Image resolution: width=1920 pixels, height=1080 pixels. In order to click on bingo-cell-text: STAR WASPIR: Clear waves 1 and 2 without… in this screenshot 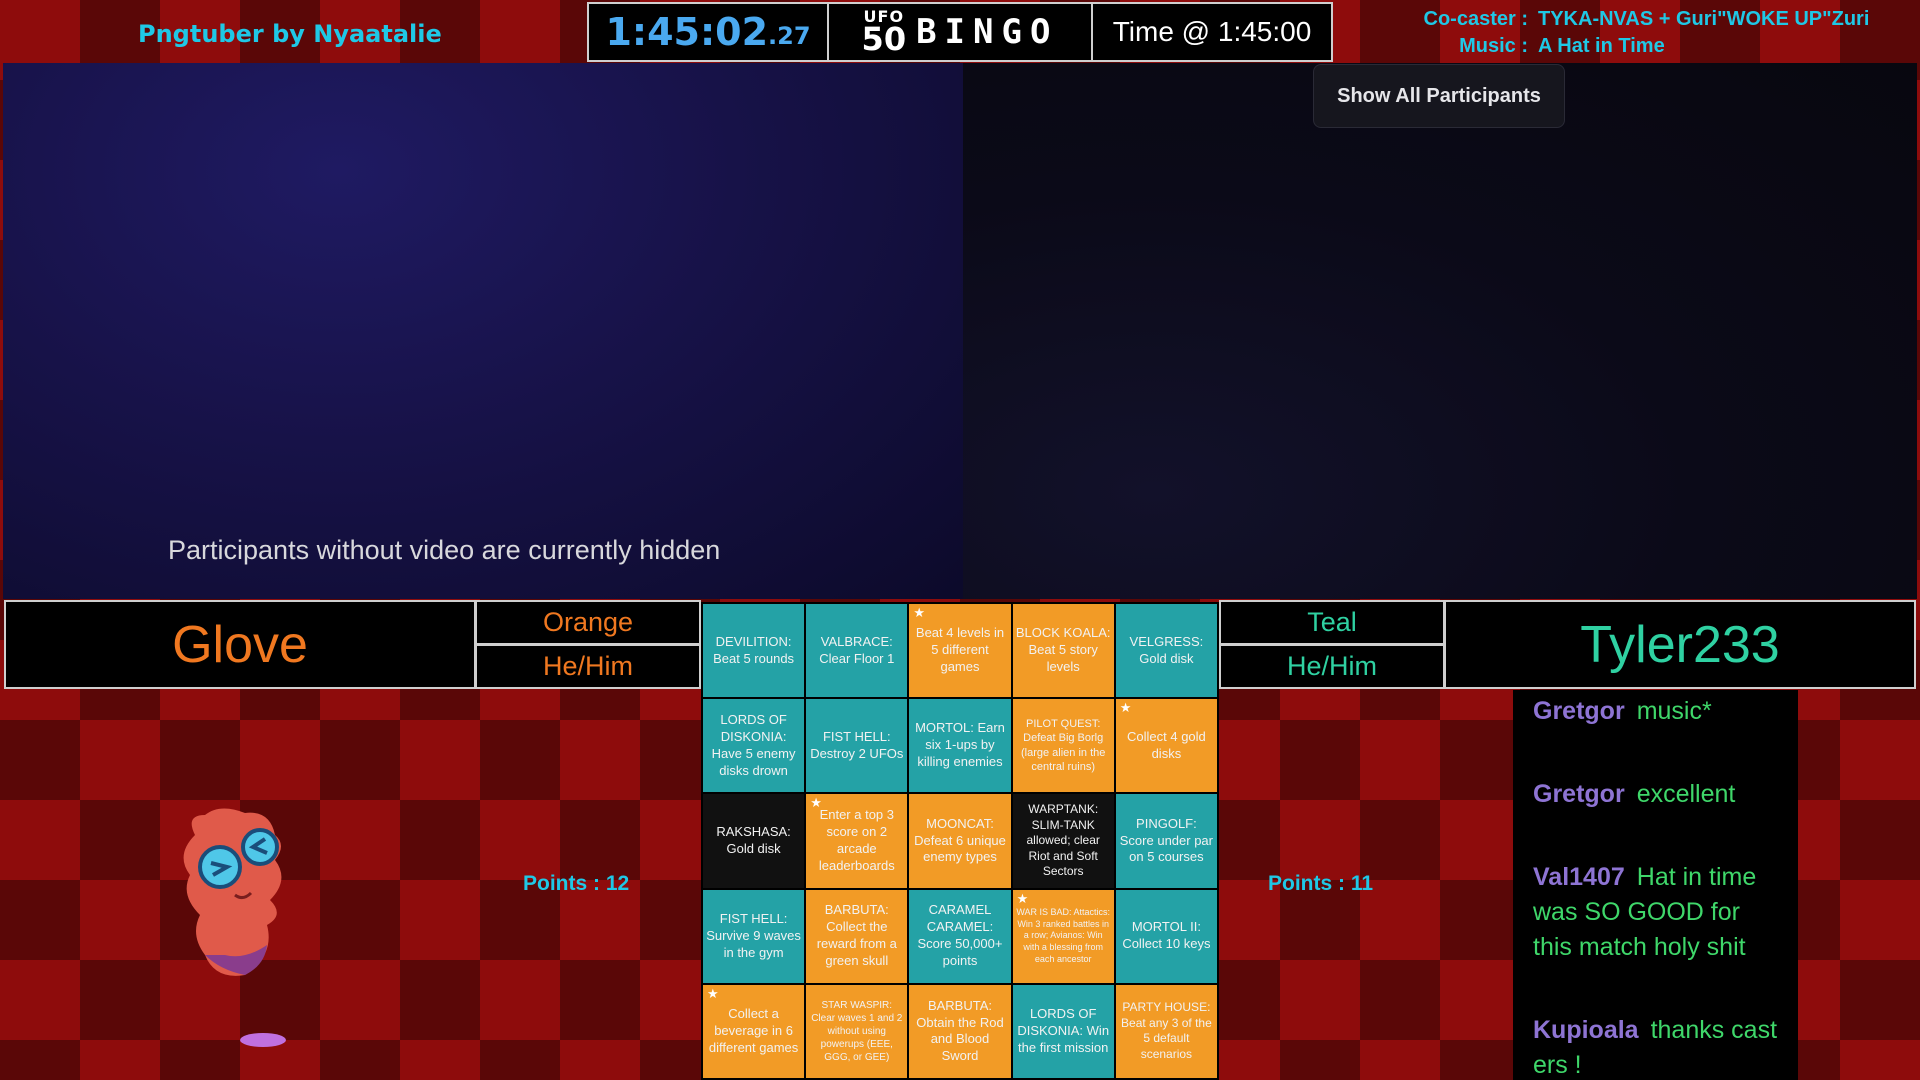, I will do `click(857, 1031)`.